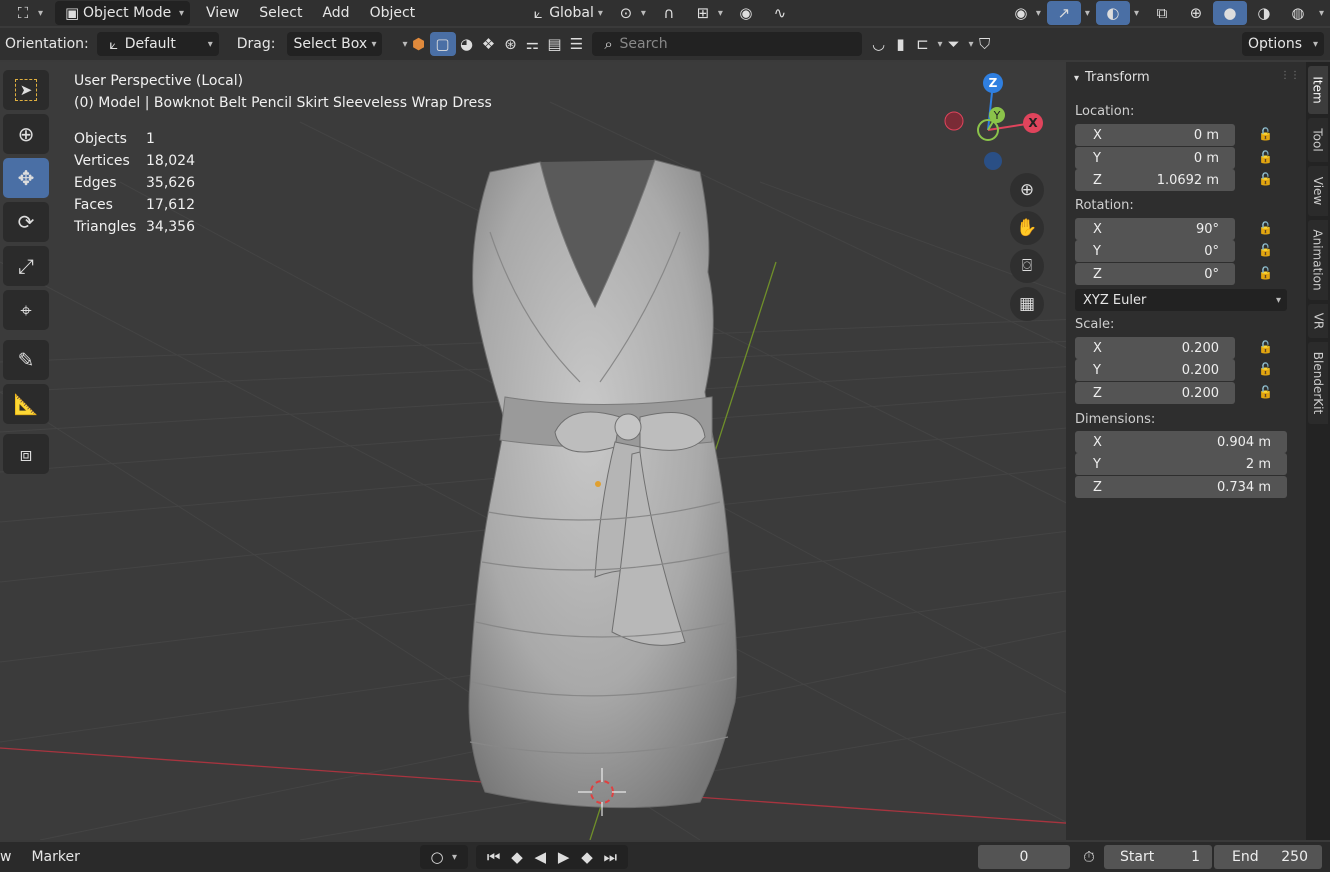  What do you see at coordinates (985, 44) in the screenshot?
I see `shield-icon: ⛉` at bounding box center [985, 44].